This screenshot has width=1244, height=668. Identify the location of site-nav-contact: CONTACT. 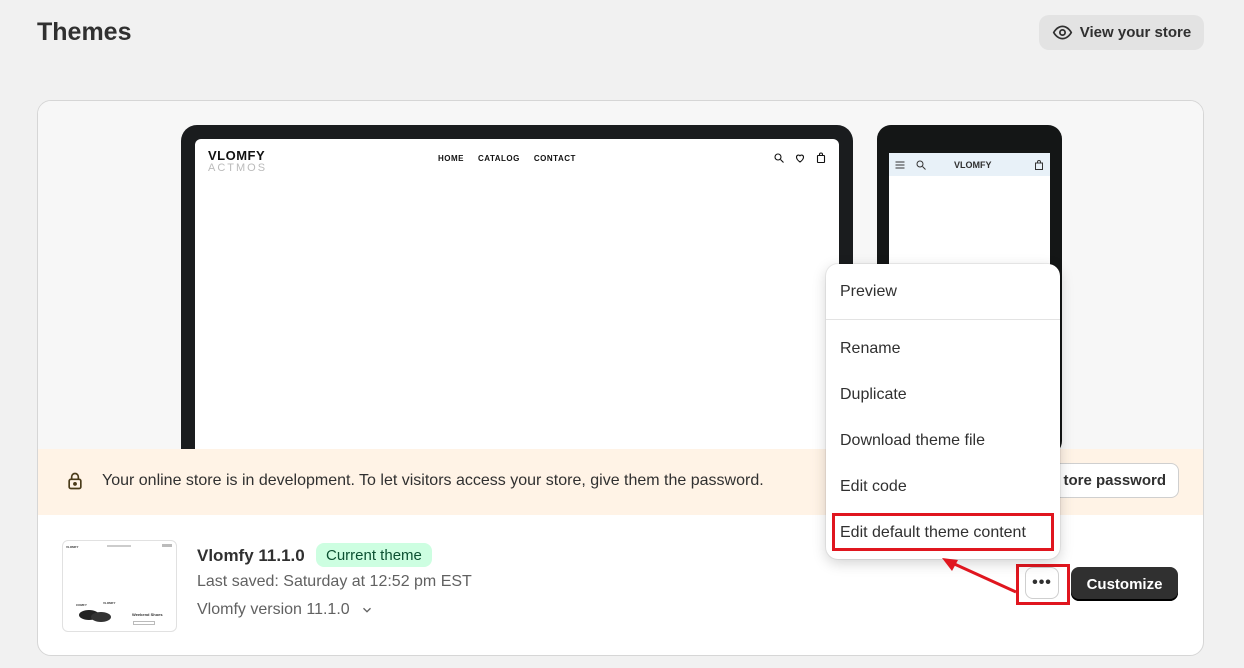
(554, 158).